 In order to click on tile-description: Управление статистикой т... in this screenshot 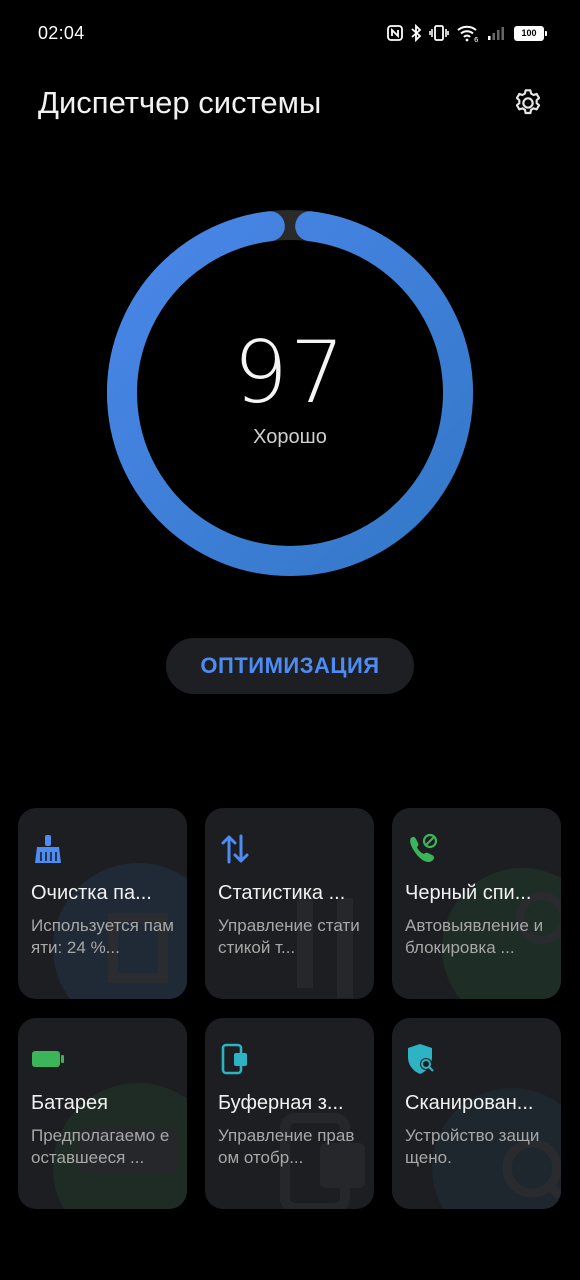, I will do `click(289, 936)`.